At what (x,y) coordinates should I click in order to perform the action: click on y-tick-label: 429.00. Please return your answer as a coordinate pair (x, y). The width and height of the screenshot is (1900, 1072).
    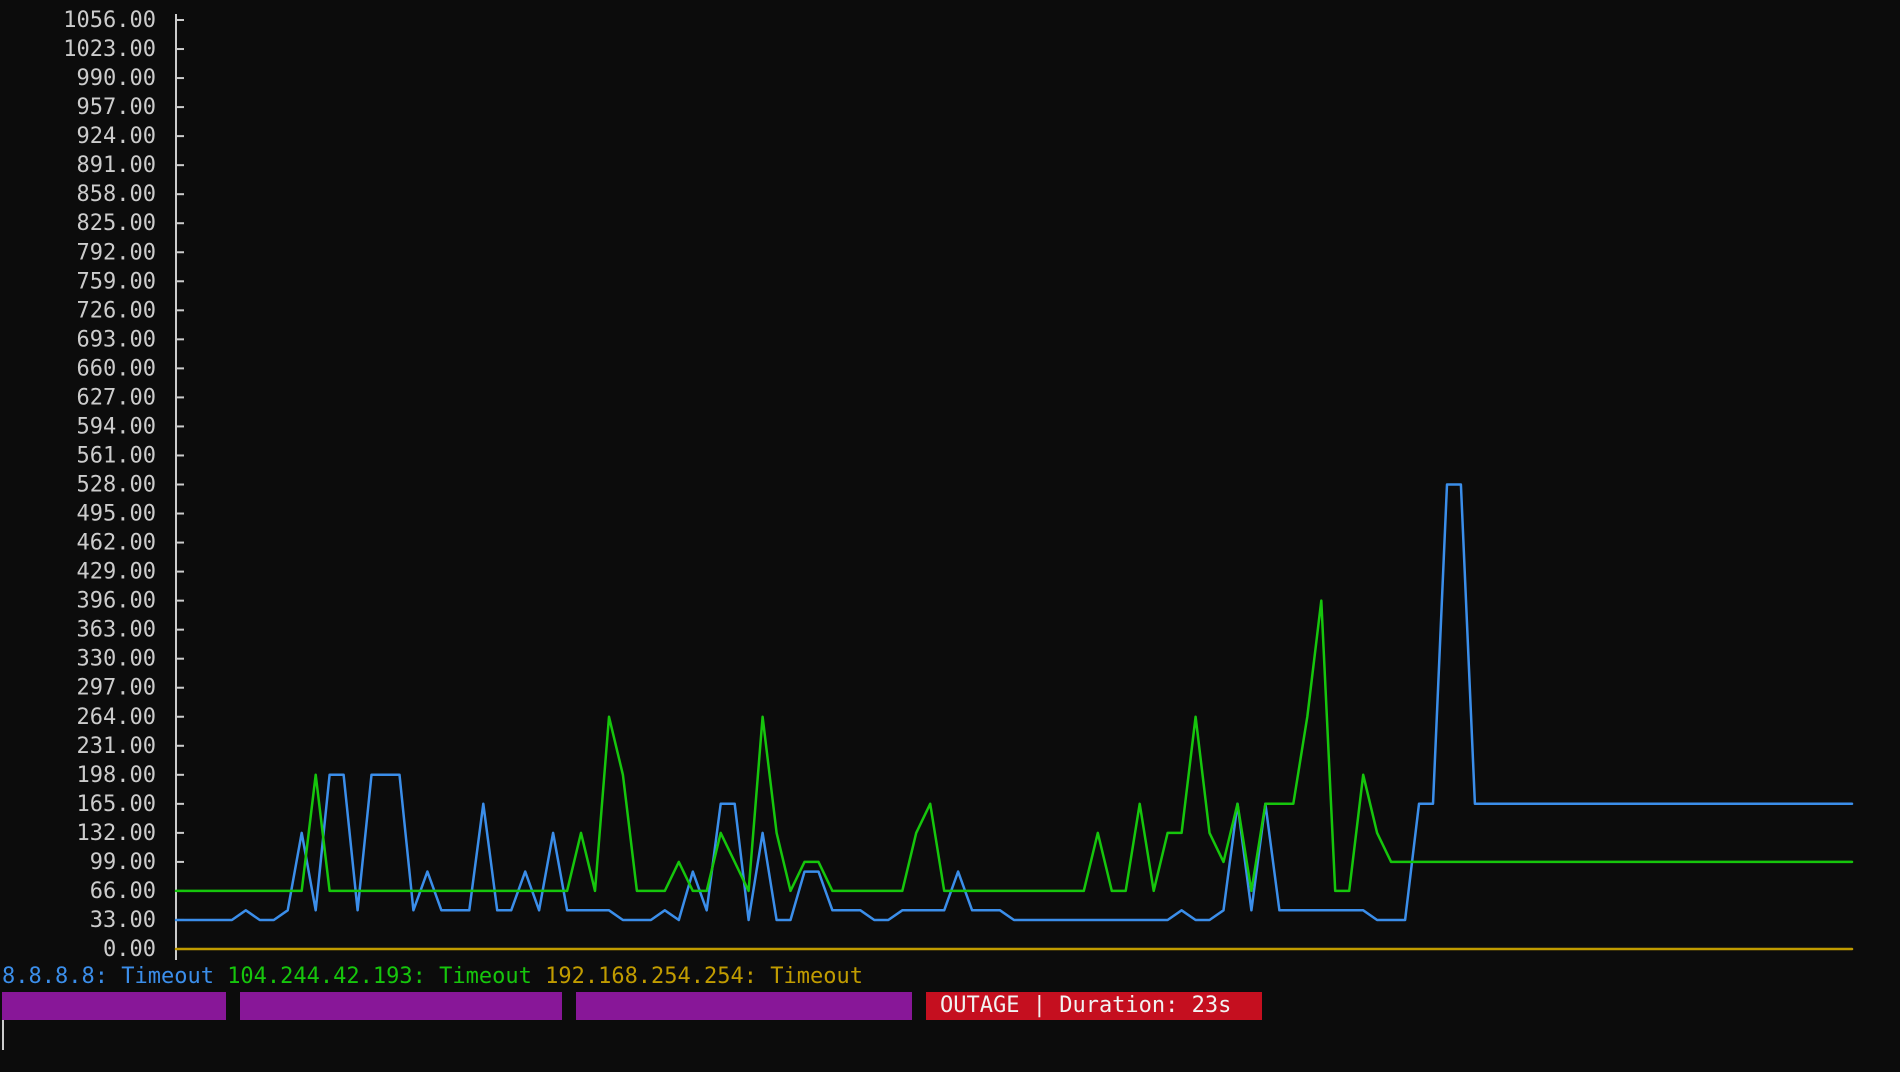
    Looking at the image, I should click on (116, 572).